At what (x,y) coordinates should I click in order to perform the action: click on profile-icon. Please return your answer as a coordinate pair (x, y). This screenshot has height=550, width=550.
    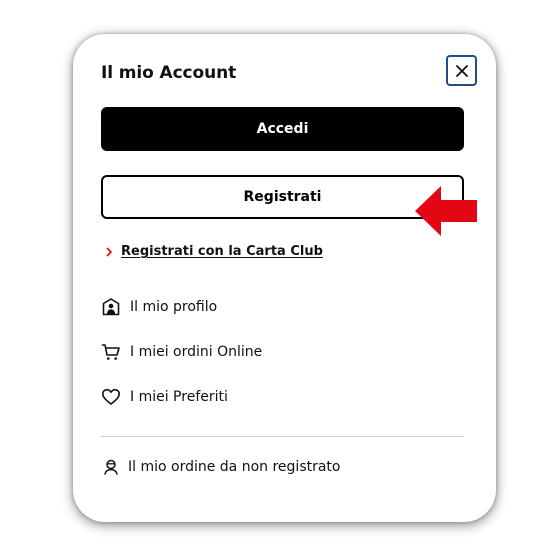
    Looking at the image, I should click on (111, 307).